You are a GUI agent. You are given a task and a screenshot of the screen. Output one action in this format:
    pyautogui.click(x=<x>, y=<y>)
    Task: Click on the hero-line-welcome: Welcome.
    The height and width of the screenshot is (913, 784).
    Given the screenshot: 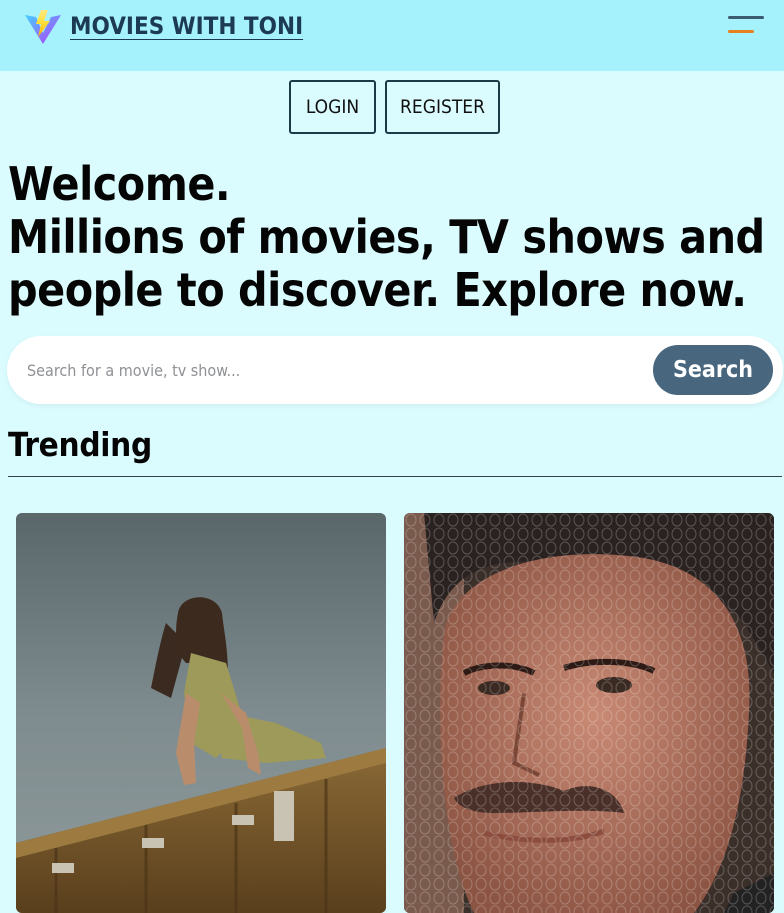 What is the action you would take?
    pyautogui.click(x=119, y=184)
    